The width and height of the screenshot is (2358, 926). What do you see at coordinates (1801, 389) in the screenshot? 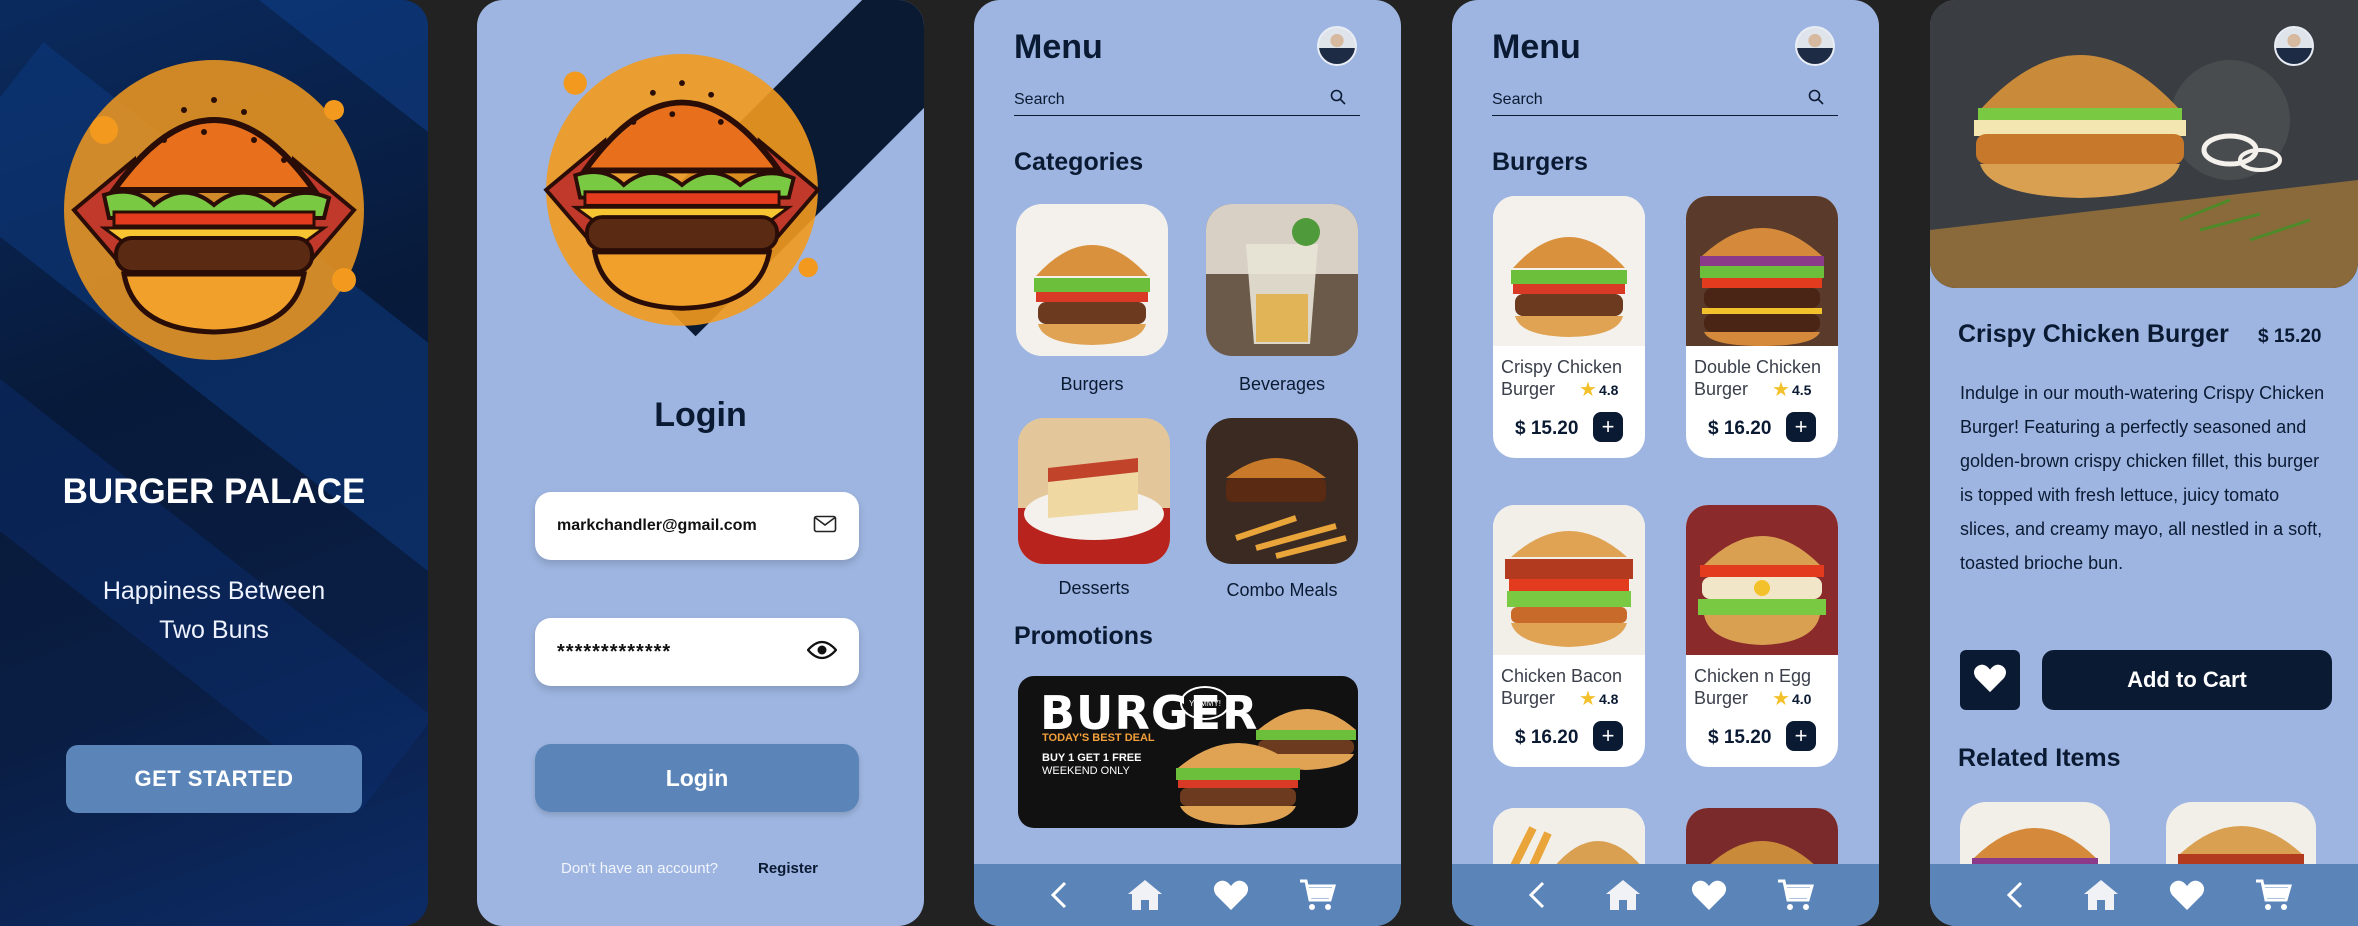
I see `rating-value: 4.5` at bounding box center [1801, 389].